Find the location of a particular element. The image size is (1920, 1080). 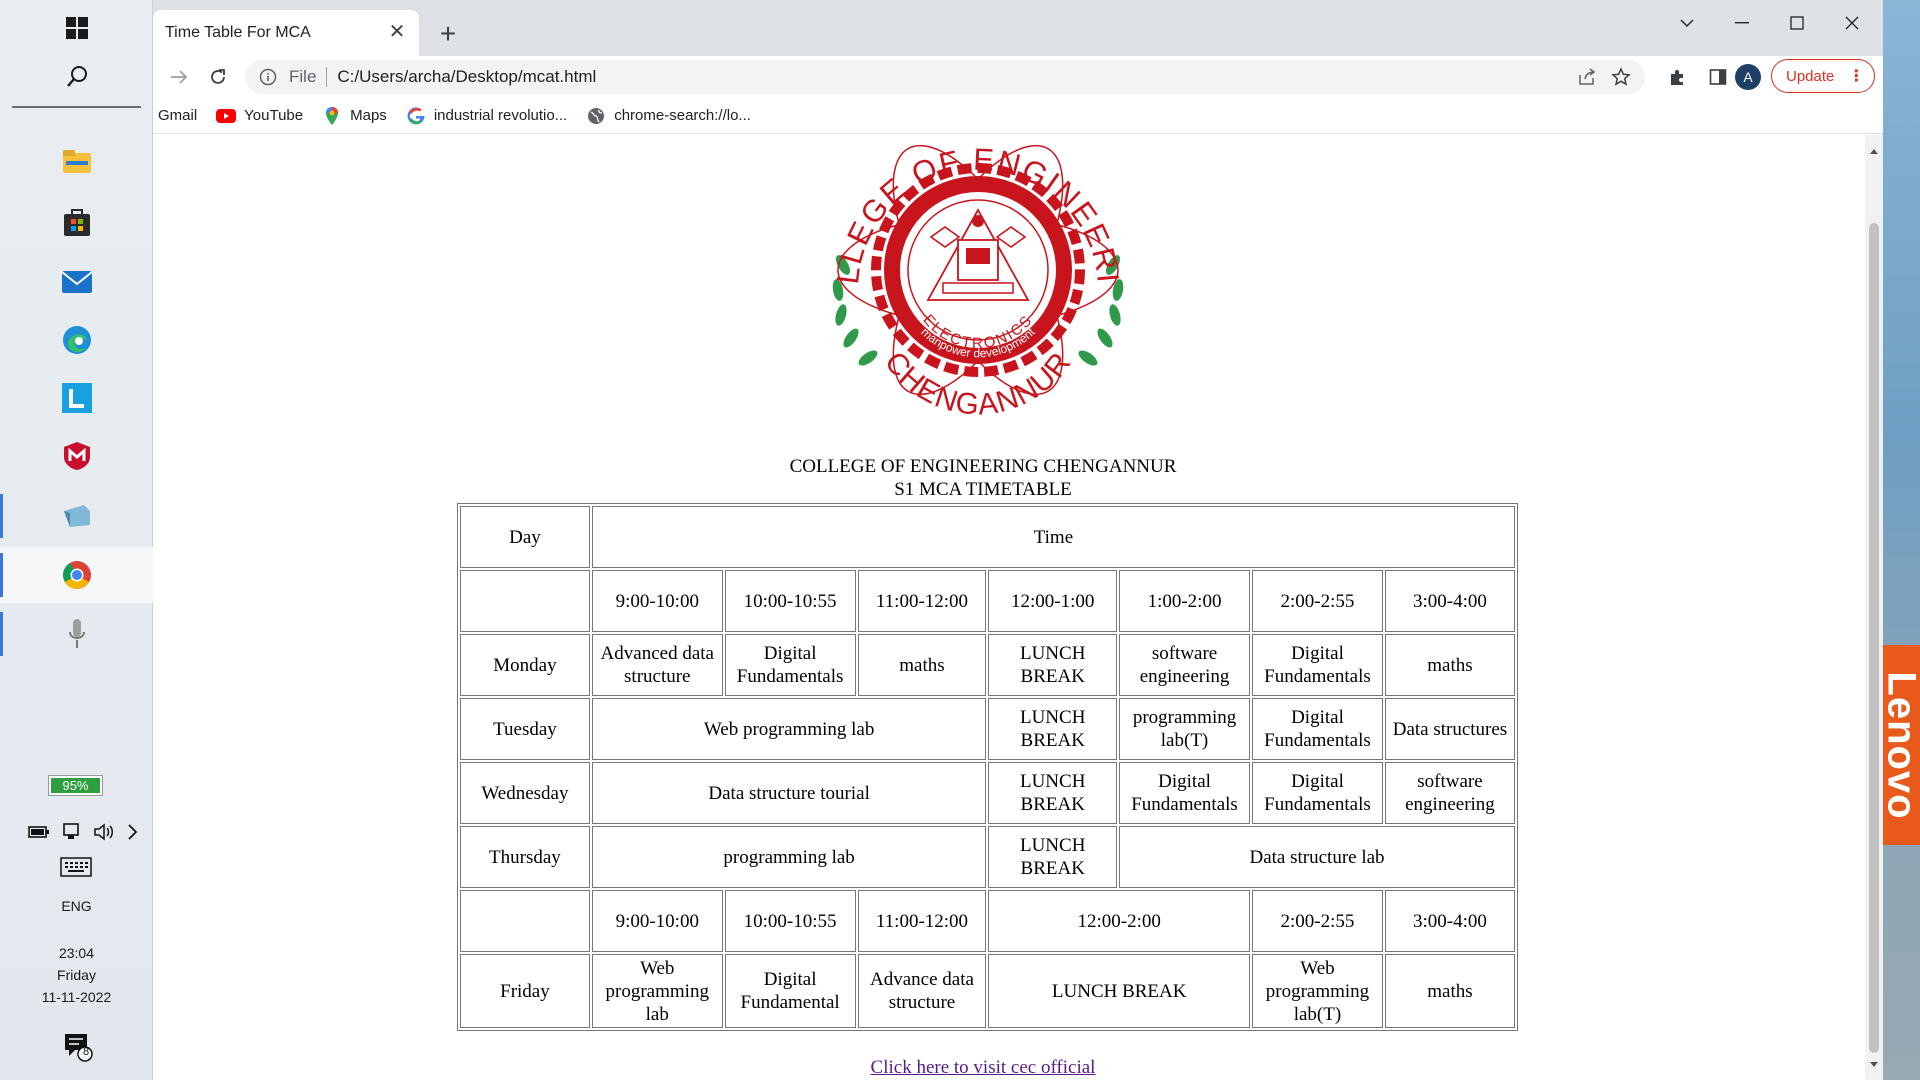

tab-active: Time Table For MCA ✕ is located at coordinates (286, 33).